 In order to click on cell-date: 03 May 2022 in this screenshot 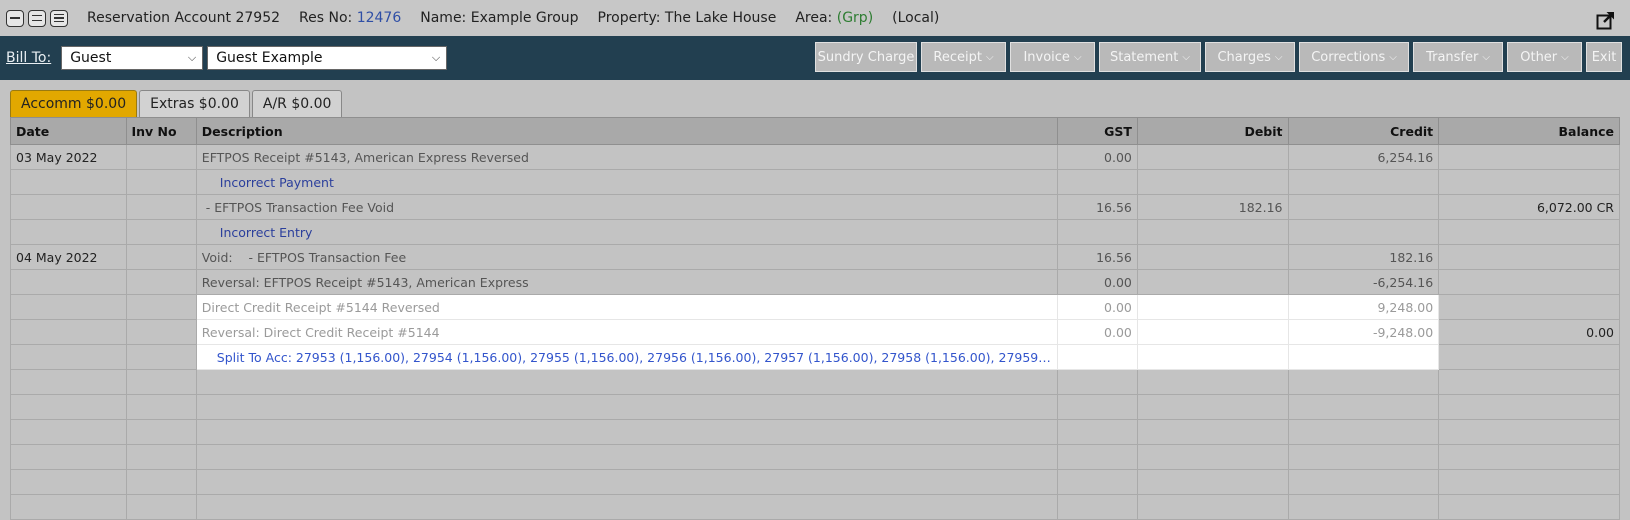, I will do `click(68, 157)`.